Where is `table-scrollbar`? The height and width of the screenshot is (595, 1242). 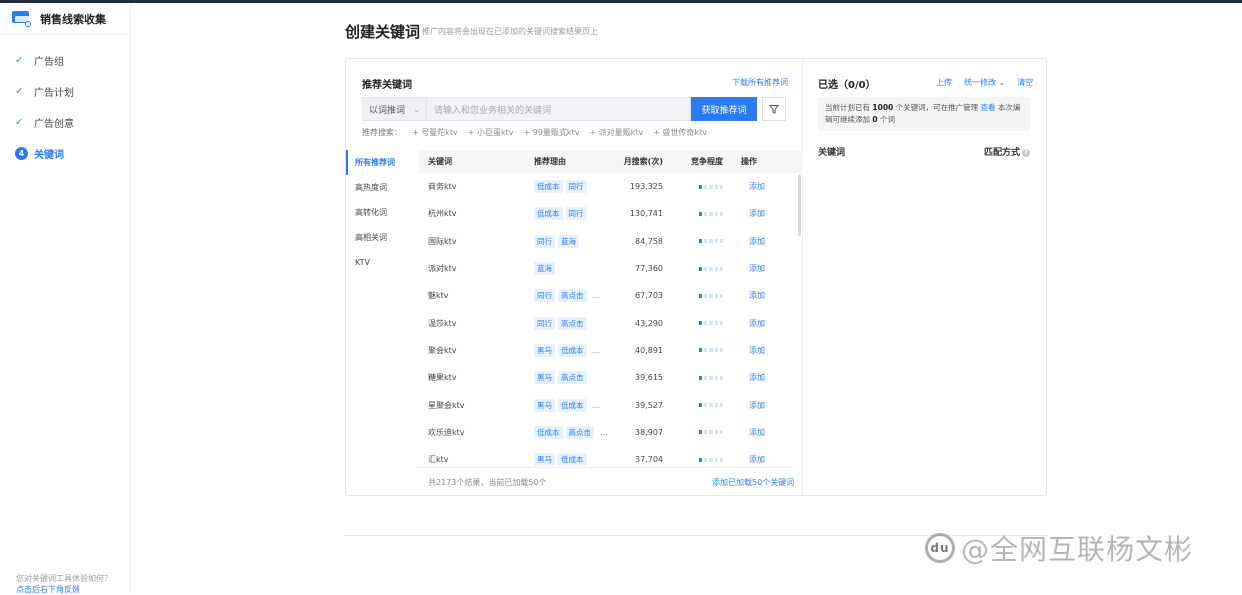 table-scrollbar is located at coordinates (799, 205).